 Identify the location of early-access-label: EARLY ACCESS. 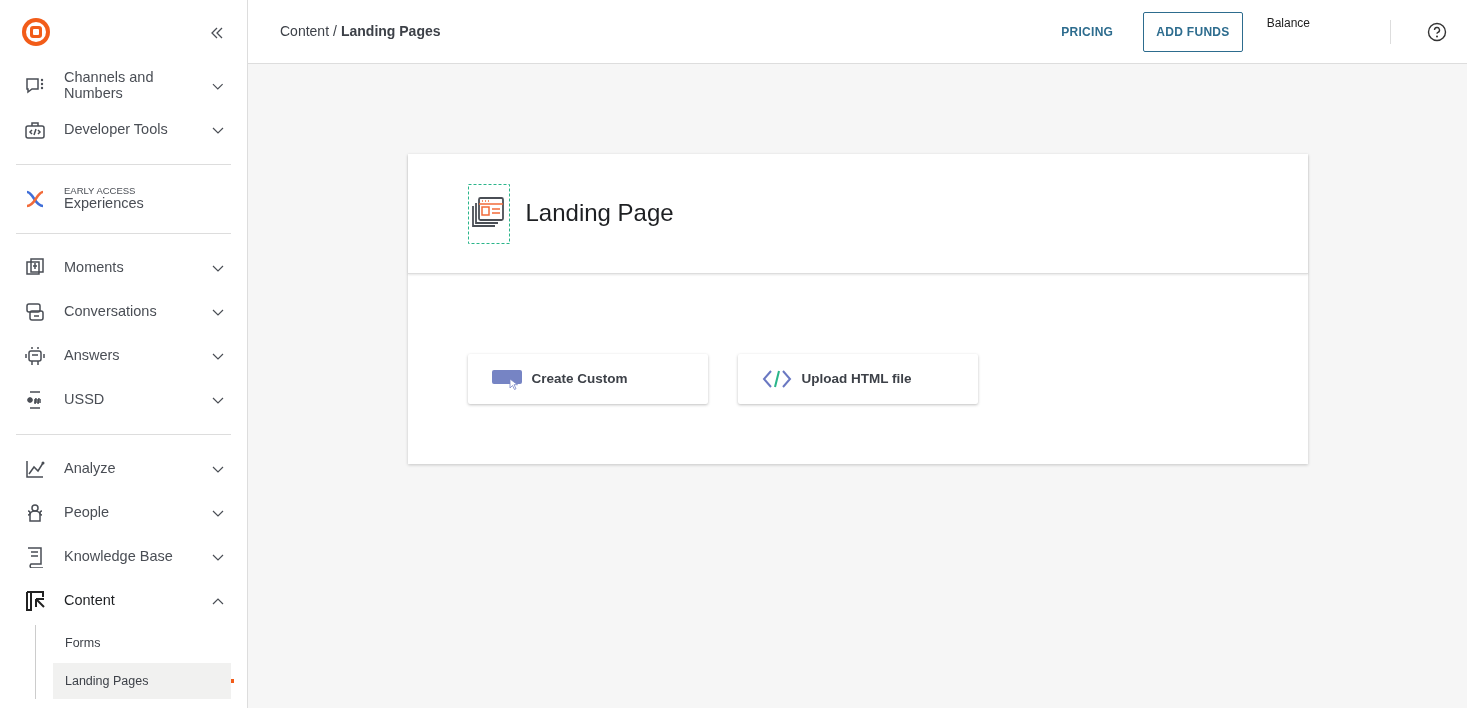
(100, 191).